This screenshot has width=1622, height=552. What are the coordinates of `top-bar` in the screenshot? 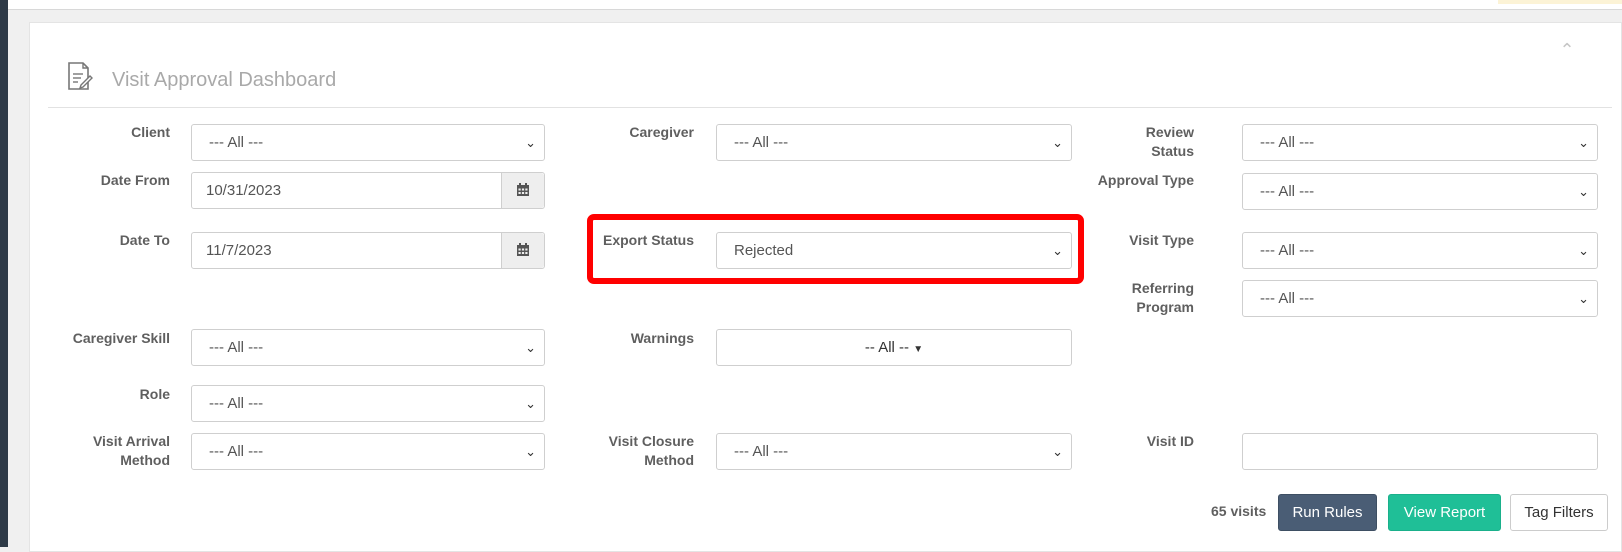 It's located at (815, 5).